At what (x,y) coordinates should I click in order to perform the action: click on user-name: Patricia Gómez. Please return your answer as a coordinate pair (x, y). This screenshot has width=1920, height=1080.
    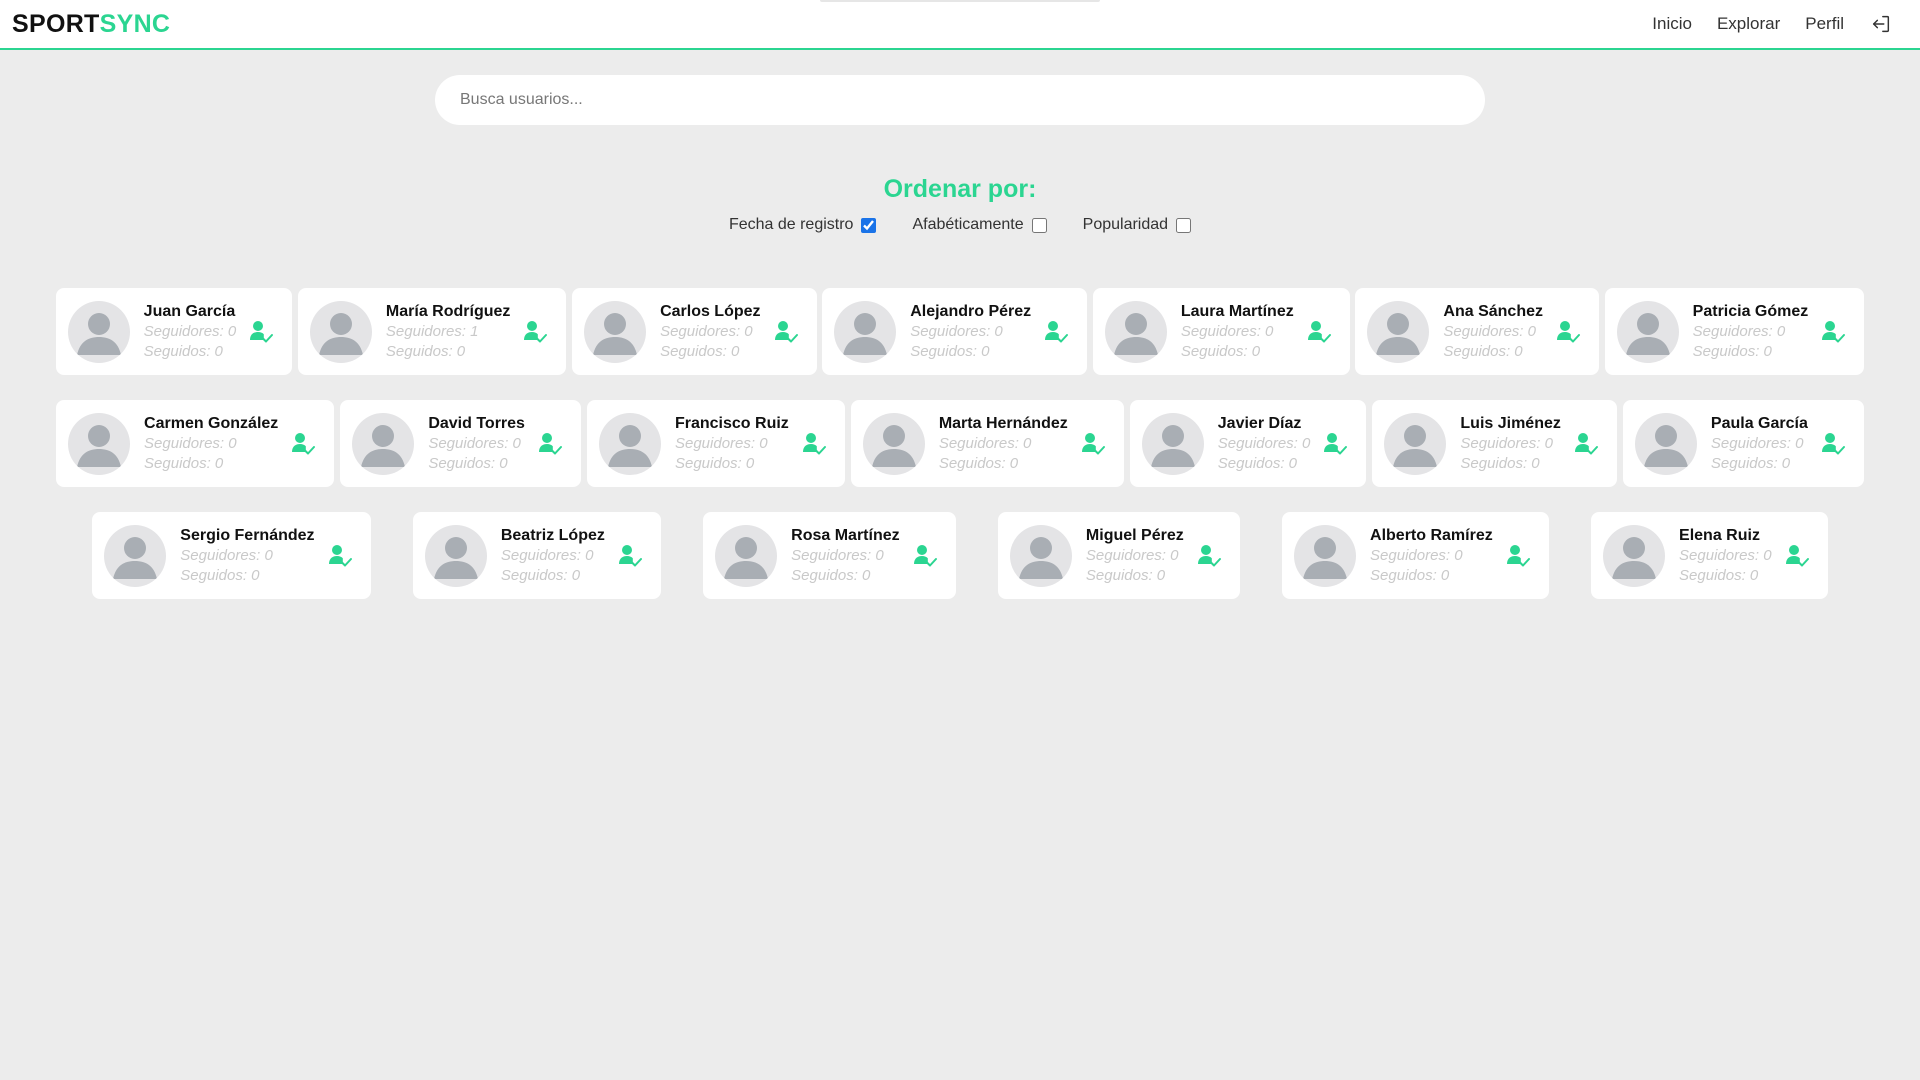
    Looking at the image, I should click on (1751, 311).